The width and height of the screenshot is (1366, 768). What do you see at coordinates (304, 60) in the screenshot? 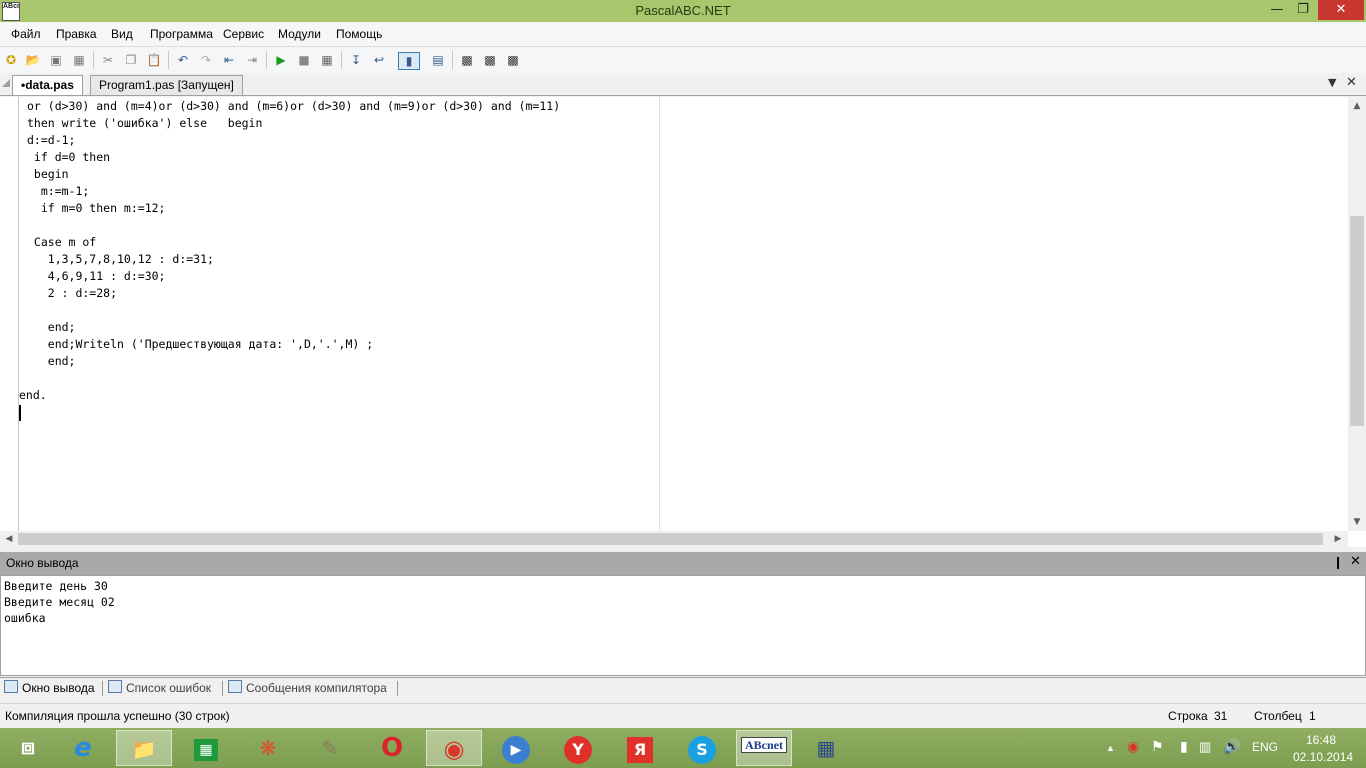
I see `stop-icon: ■` at bounding box center [304, 60].